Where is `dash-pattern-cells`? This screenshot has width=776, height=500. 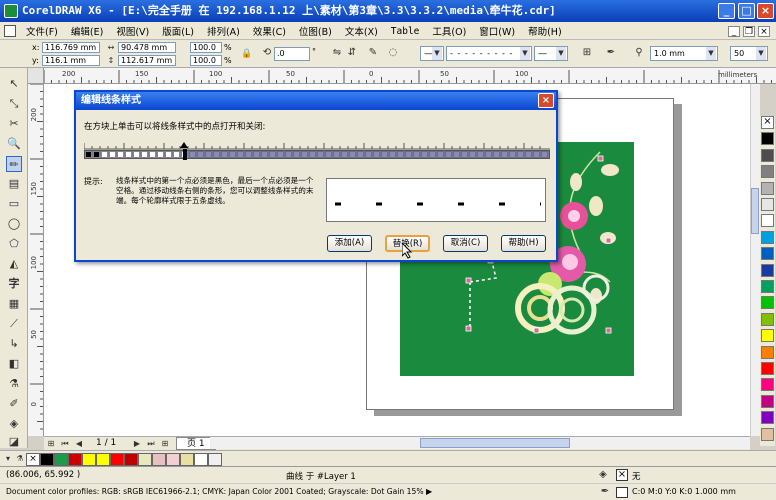 dash-pattern-cells is located at coordinates (318, 154).